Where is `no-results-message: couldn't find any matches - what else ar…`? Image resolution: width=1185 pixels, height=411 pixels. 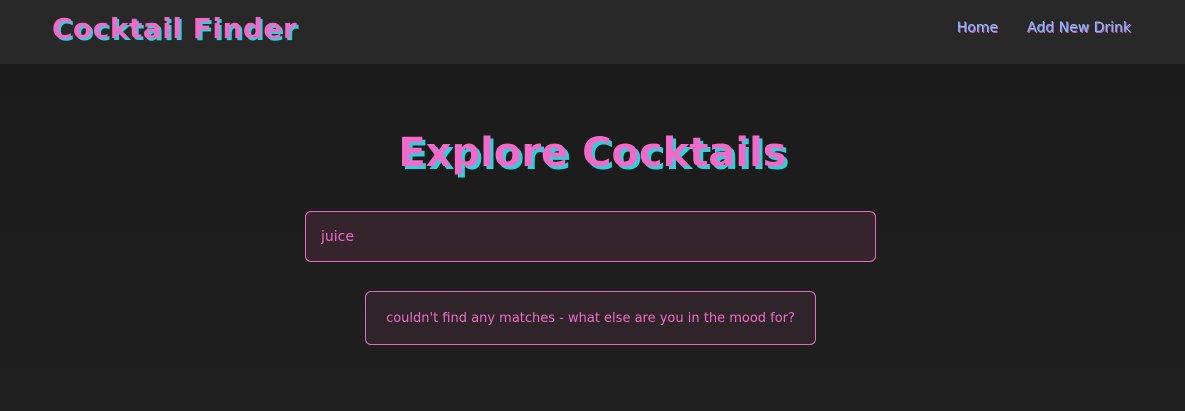 no-results-message: couldn't find any matches - what else ar… is located at coordinates (590, 318).